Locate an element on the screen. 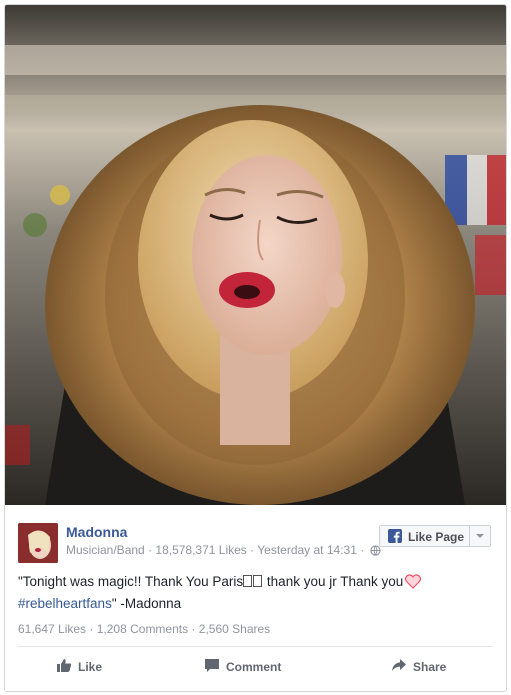 This screenshot has height=695, width=511. likes-count: 61,647 Likes is located at coordinates (52, 629).